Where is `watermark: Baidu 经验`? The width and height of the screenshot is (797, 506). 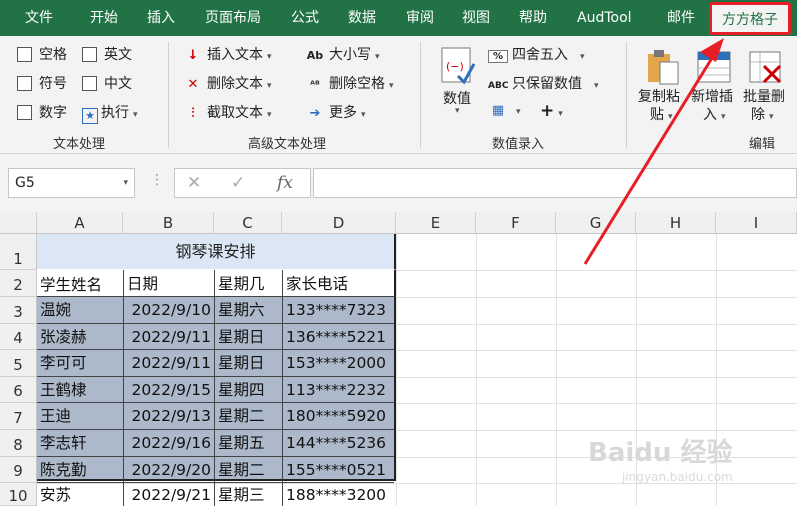
watermark: Baidu 经验 is located at coordinates (660, 453).